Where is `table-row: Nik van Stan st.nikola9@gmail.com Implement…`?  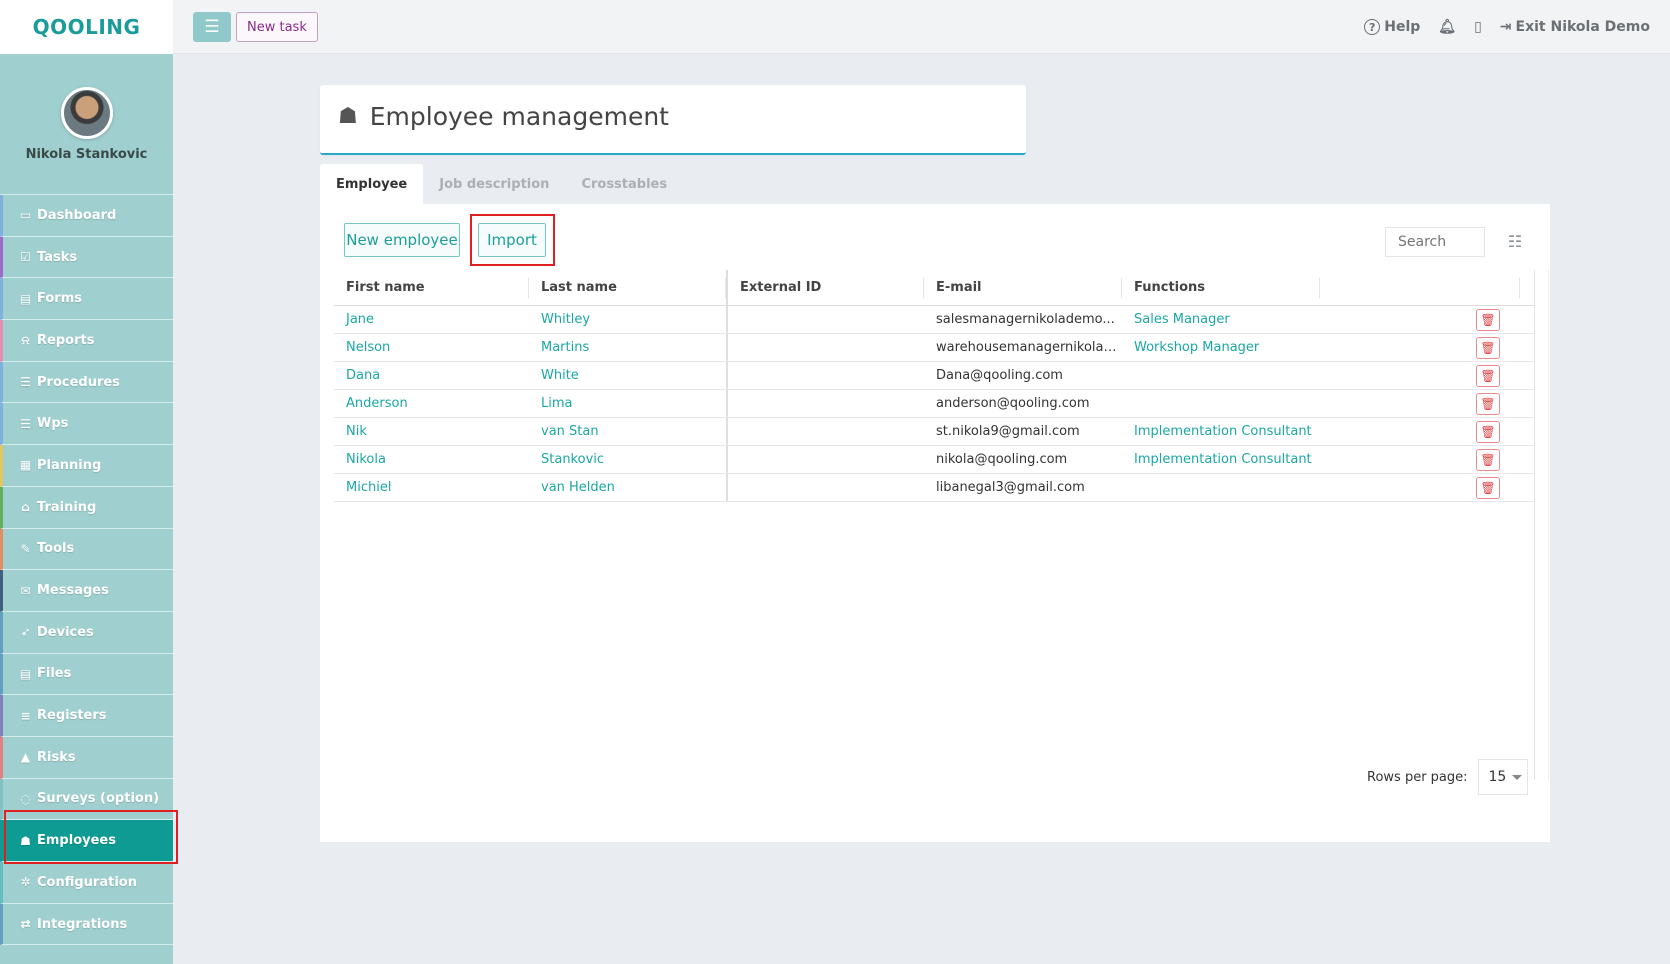
table-row: Nik van Stan st.nikola9@gmail.com Implement… is located at coordinates (934, 432).